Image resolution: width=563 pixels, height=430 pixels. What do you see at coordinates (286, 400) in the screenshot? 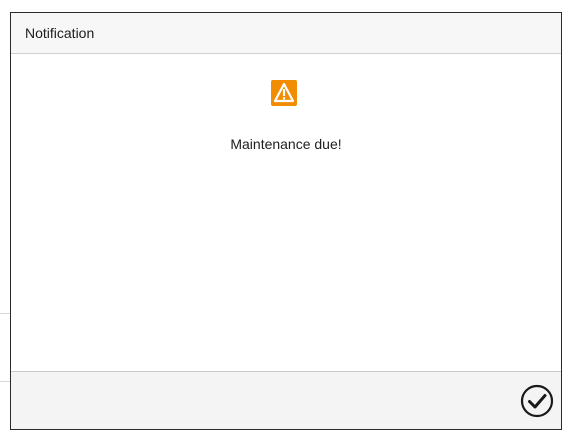
I see `dialog-footer` at bounding box center [286, 400].